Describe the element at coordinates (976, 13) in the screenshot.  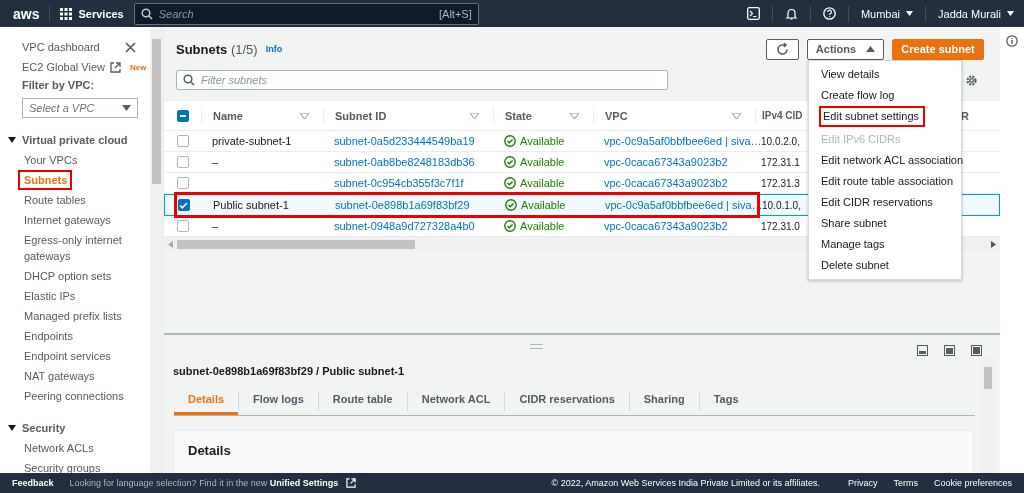
I see `user-menu: Jadda Murali` at that location.